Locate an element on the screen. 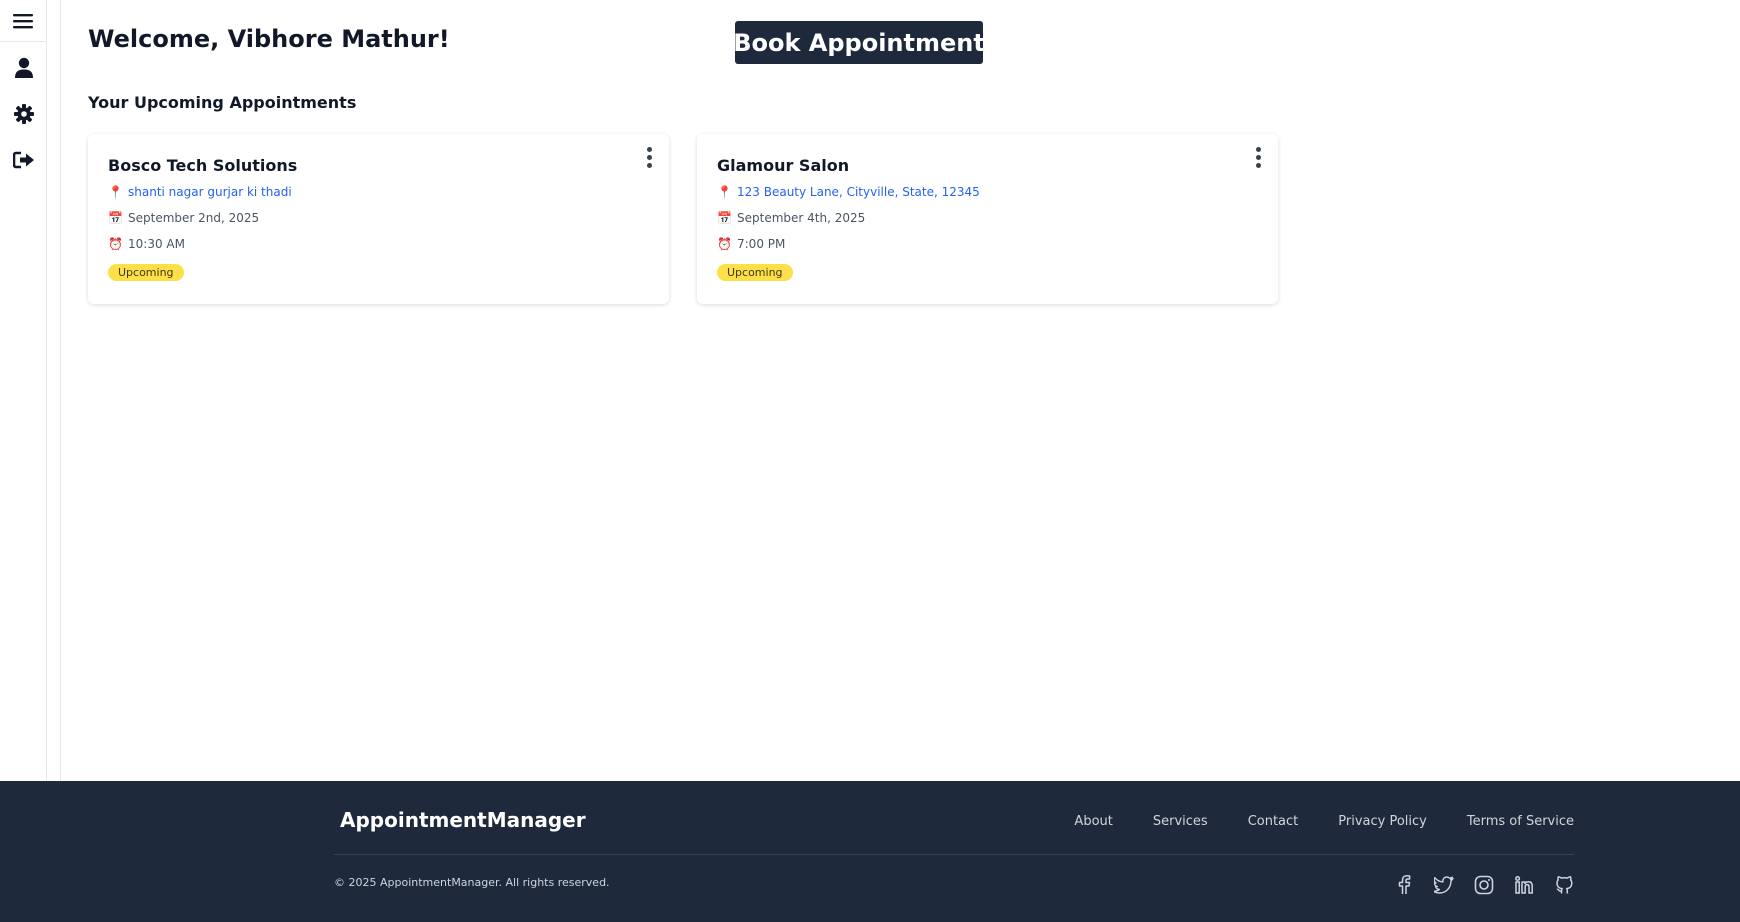 This screenshot has height=922, width=1740. appointment-address-link: 📍 shanti nagar gurjar ki thadi is located at coordinates (200, 192).